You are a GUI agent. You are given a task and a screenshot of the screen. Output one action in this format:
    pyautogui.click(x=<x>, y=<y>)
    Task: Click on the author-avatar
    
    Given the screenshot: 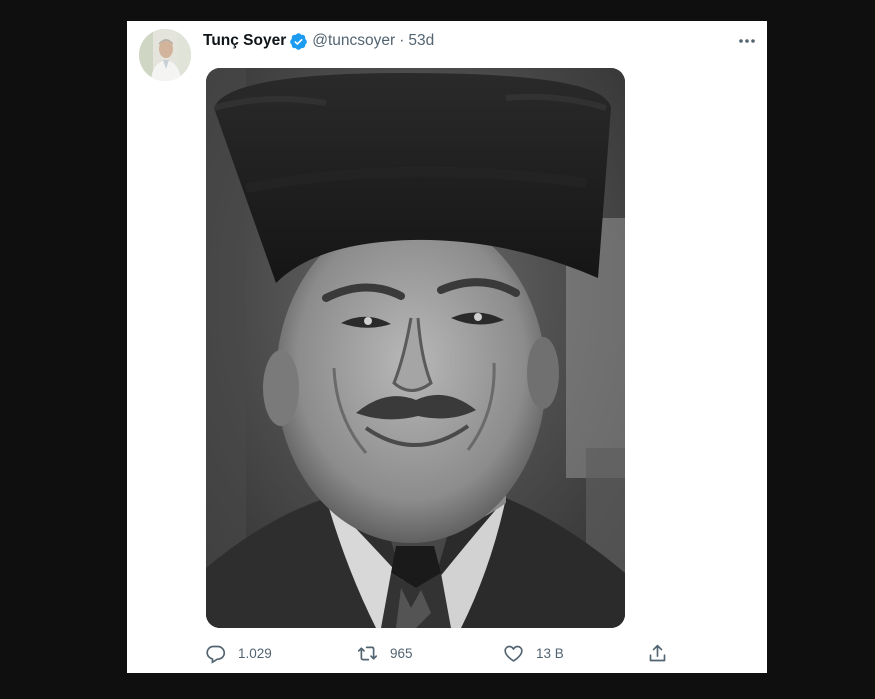 What is the action you would take?
    pyautogui.click(x=165, y=55)
    